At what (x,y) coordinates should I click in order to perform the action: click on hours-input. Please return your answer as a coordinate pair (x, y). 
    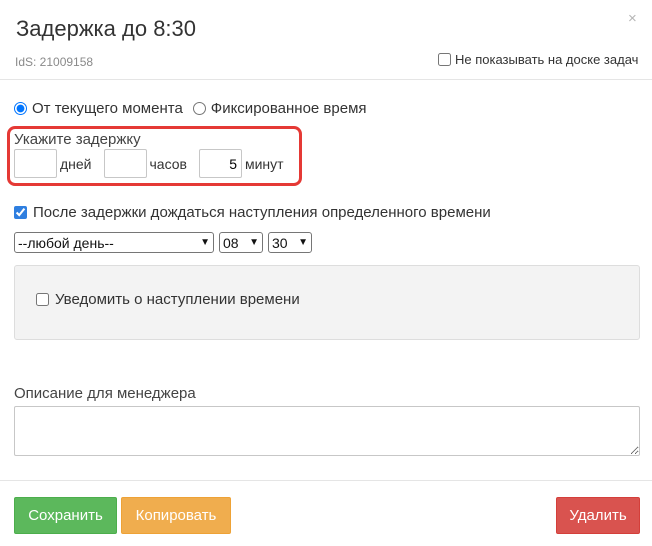
    Looking at the image, I should click on (125, 163).